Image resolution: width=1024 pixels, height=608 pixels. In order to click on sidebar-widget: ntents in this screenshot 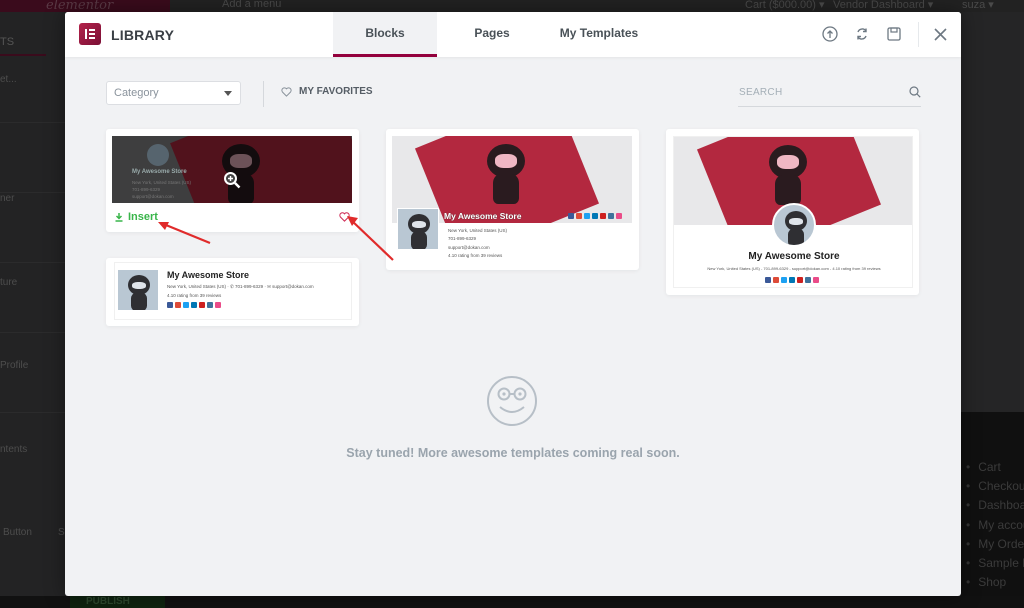, I will do `click(14, 449)`.